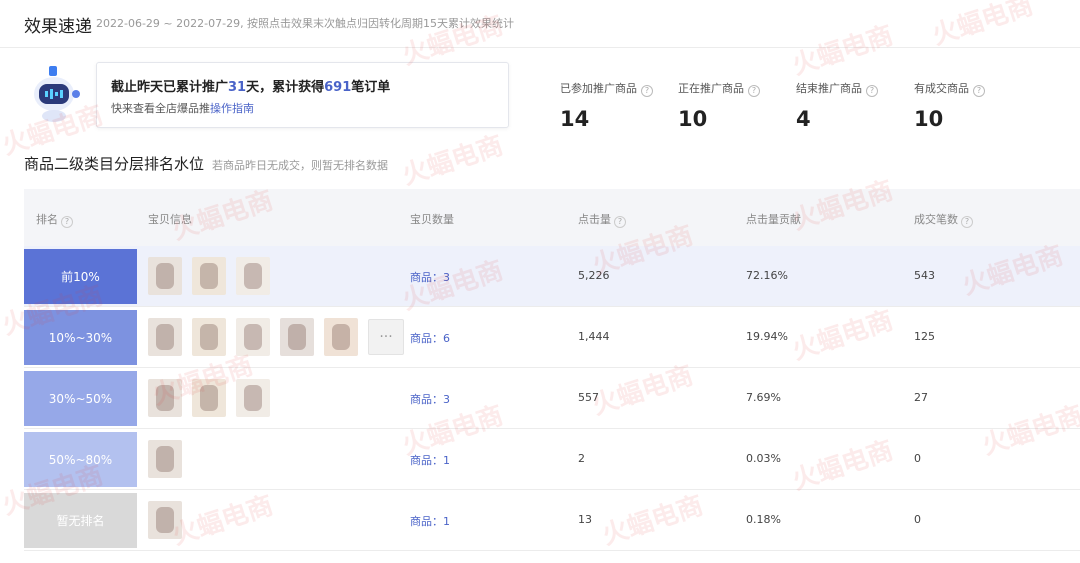 Image resolution: width=1080 pixels, height=563 pixels. I want to click on orders-value: 27, so click(921, 397).